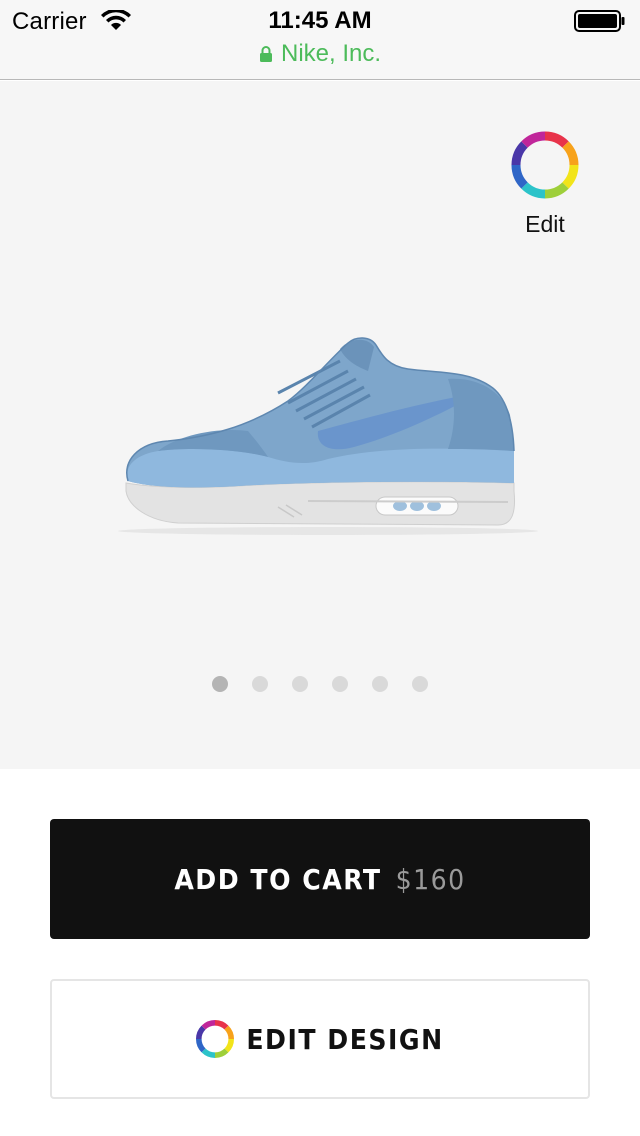  What do you see at coordinates (430, 879) in the screenshot?
I see `price: $160` at bounding box center [430, 879].